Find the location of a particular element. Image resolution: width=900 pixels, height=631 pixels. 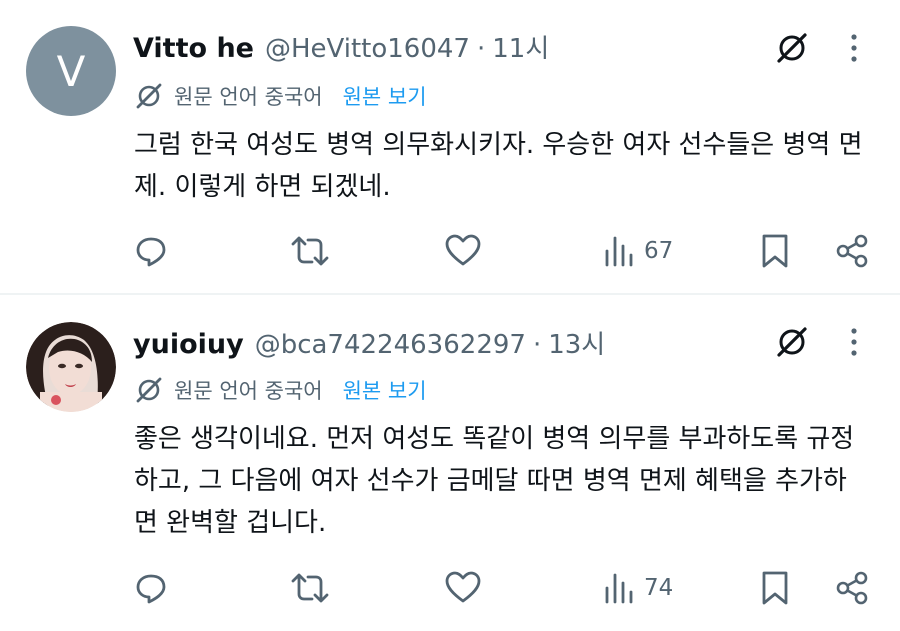

tweet-actions: 74 is located at coordinates (450, 588).